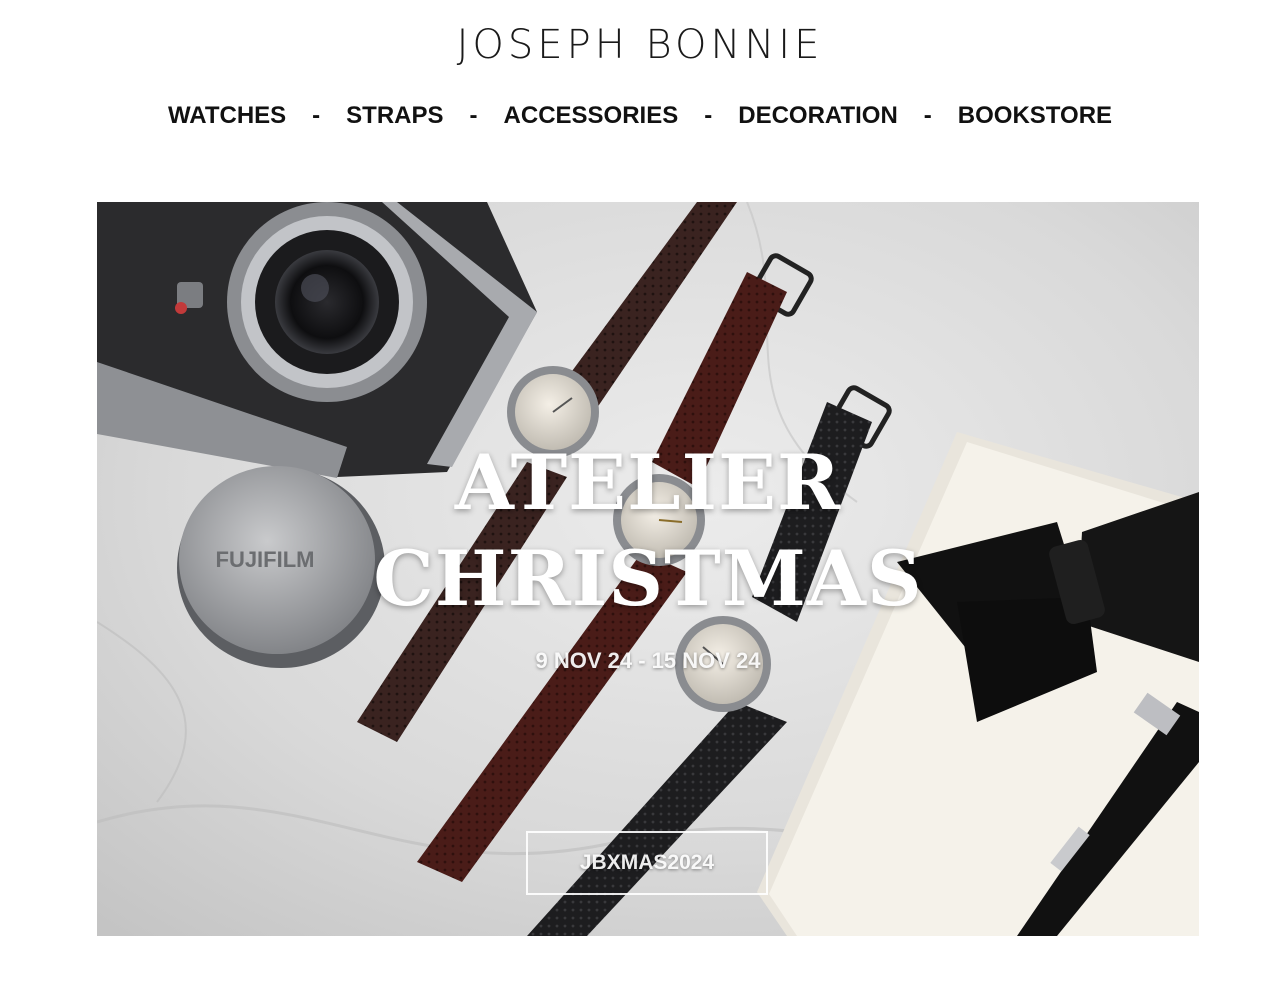 Image resolution: width=1280 pixels, height=1000 pixels. I want to click on promo-code-button: JBXMAS2024, so click(647, 863).